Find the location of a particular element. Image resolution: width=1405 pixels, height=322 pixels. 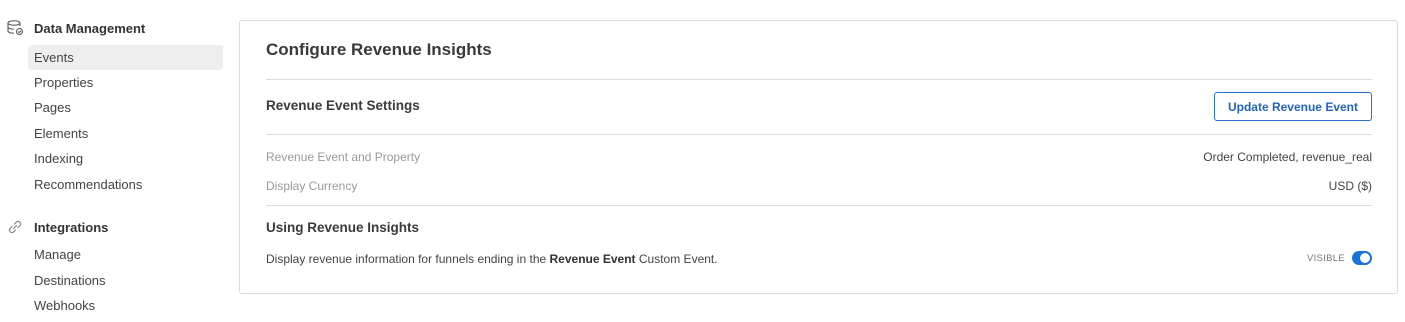

sidebar-item-indexing: Indexing is located at coordinates (125, 158).